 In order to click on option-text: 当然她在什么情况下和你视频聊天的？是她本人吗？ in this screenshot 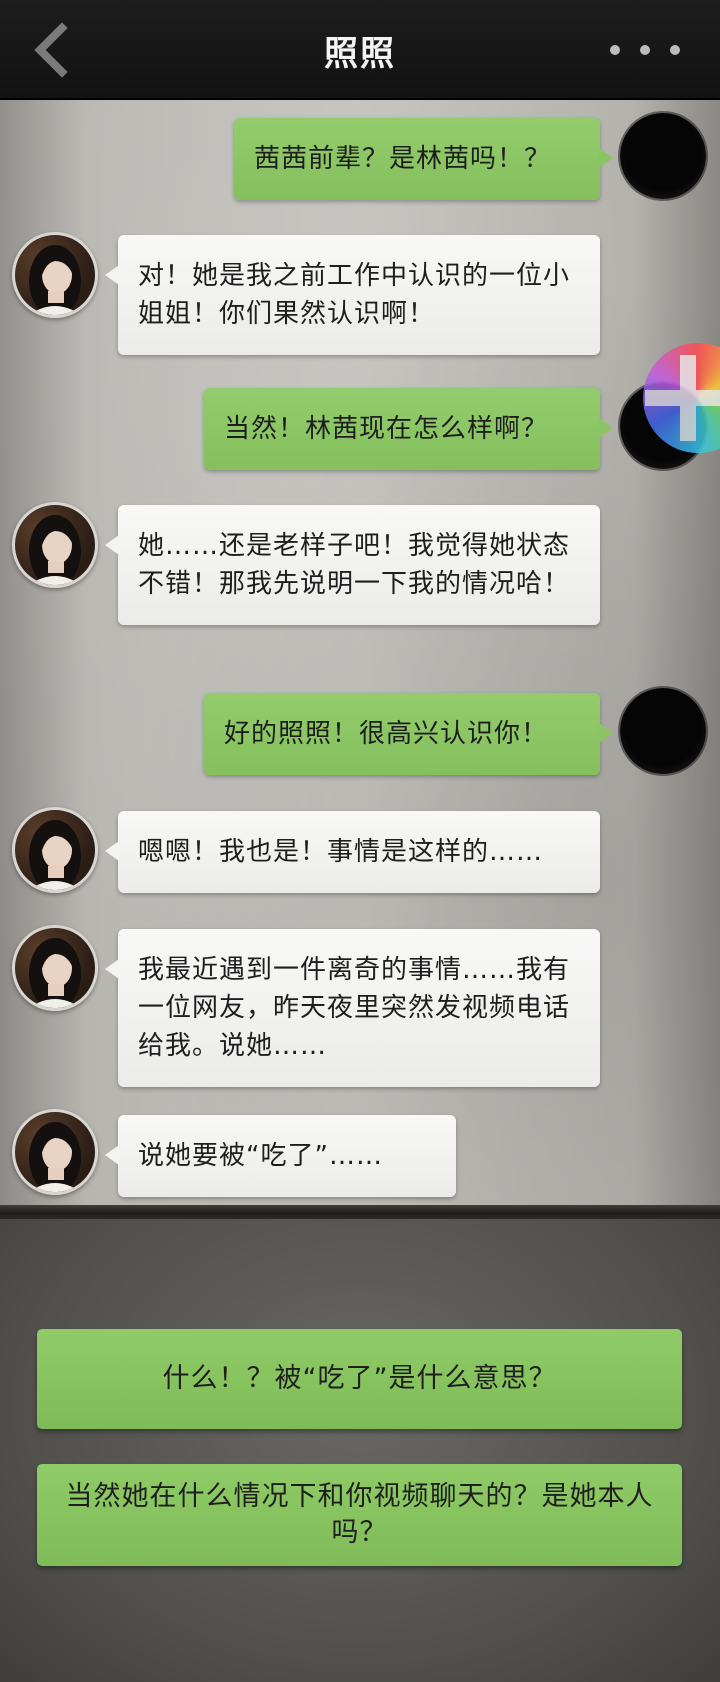, I will do `click(359, 1514)`.